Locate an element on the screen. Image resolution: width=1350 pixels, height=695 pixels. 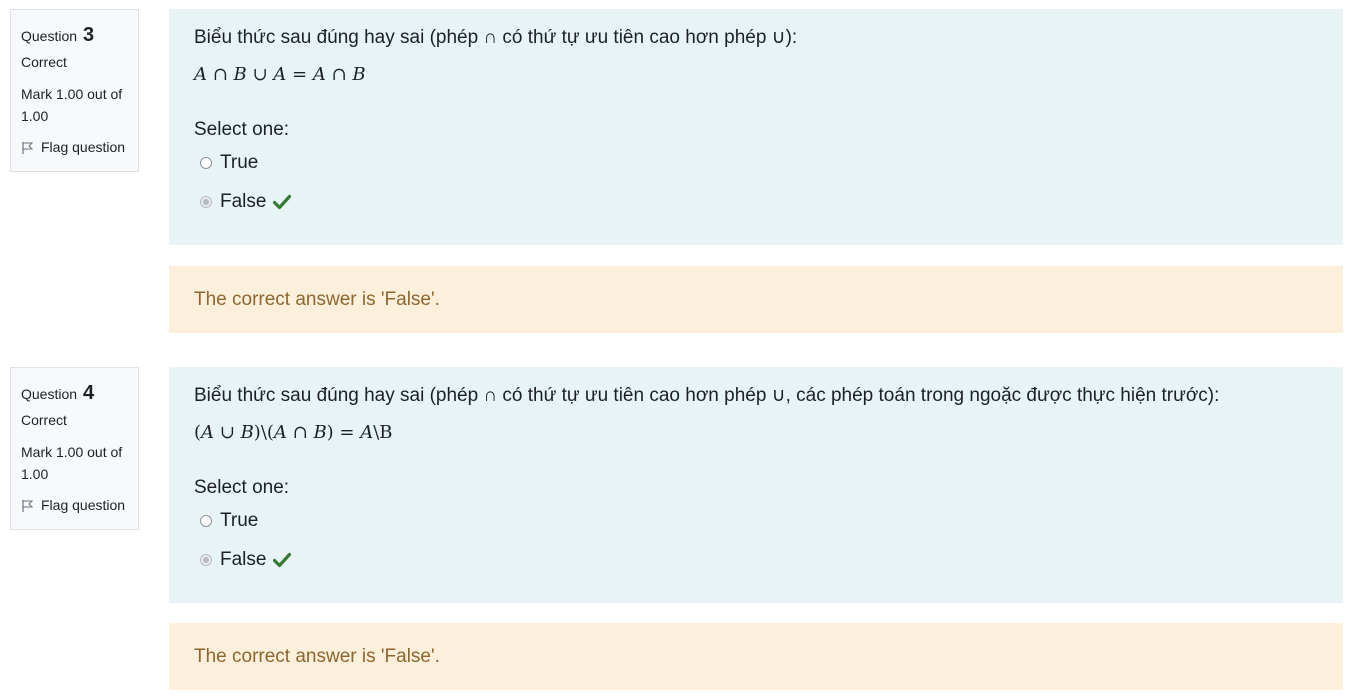
math-expression: A ∩ B ∪ A = A ∩ B is located at coordinates (756, 75).